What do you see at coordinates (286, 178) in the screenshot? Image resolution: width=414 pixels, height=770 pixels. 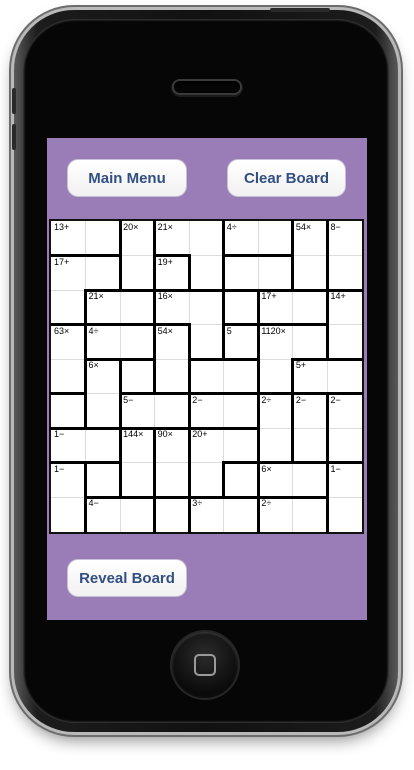 I see `clear-board-button: Clear Board` at bounding box center [286, 178].